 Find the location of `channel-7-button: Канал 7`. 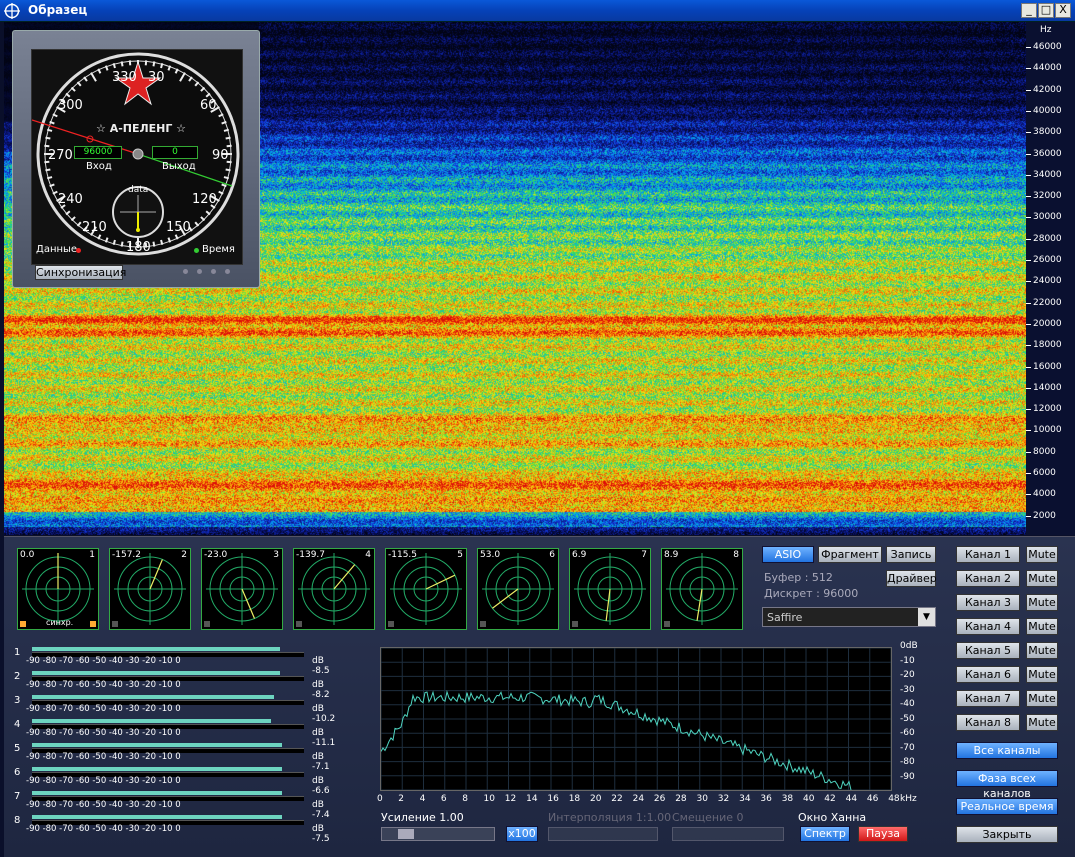

channel-7-button: Канал 7 is located at coordinates (988, 698).